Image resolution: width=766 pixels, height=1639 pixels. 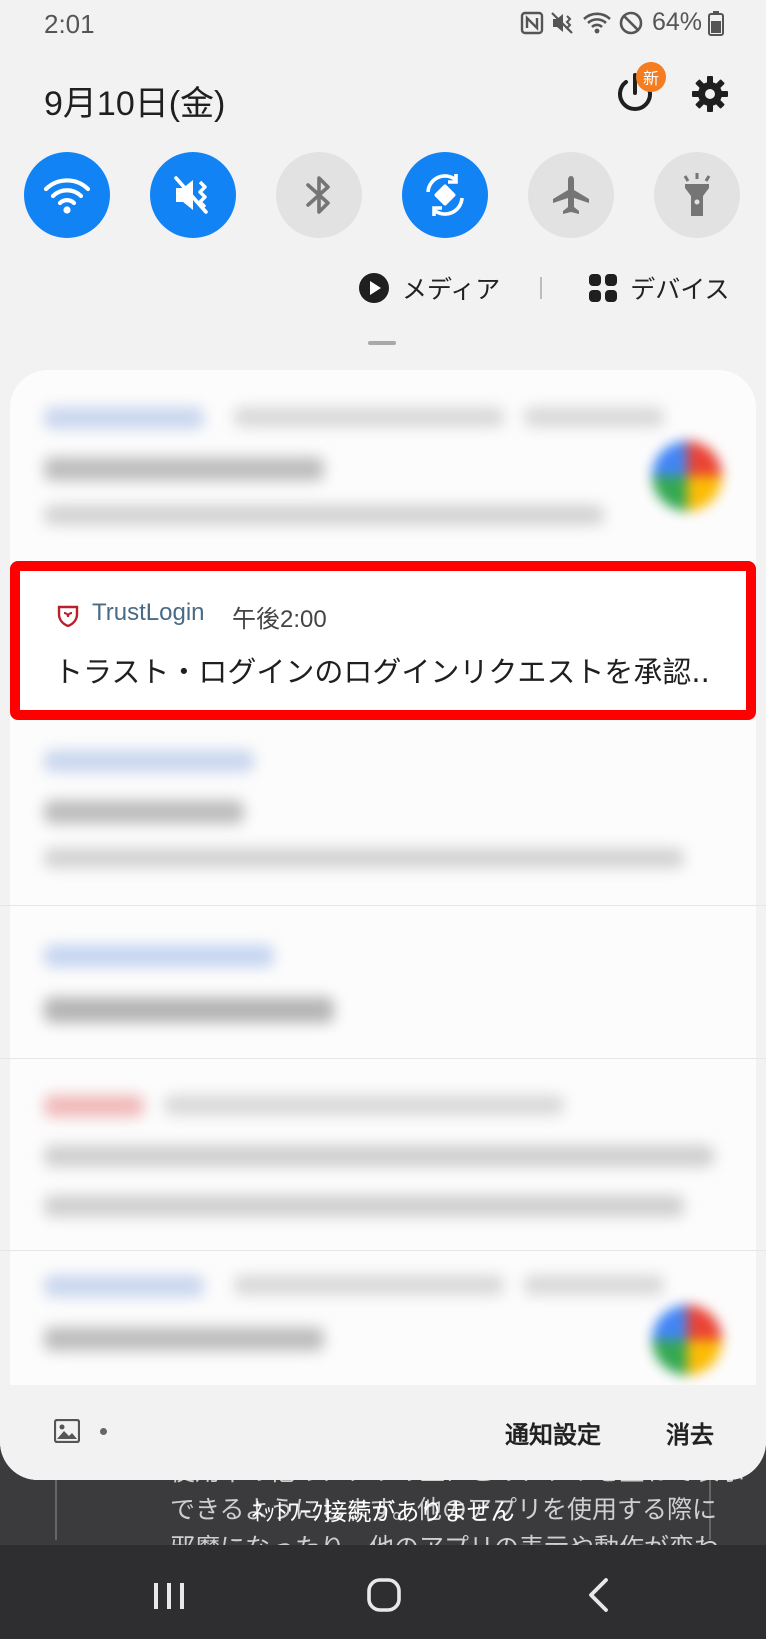 I want to click on gear-icon, so click(x=710, y=94).